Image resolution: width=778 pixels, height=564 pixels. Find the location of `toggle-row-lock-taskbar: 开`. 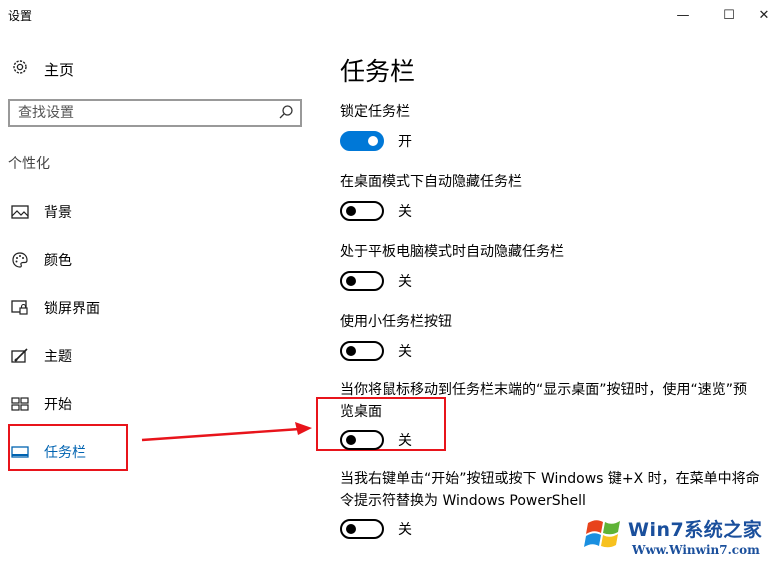

toggle-row-lock-taskbar: 开 is located at coordinates (376, 141).